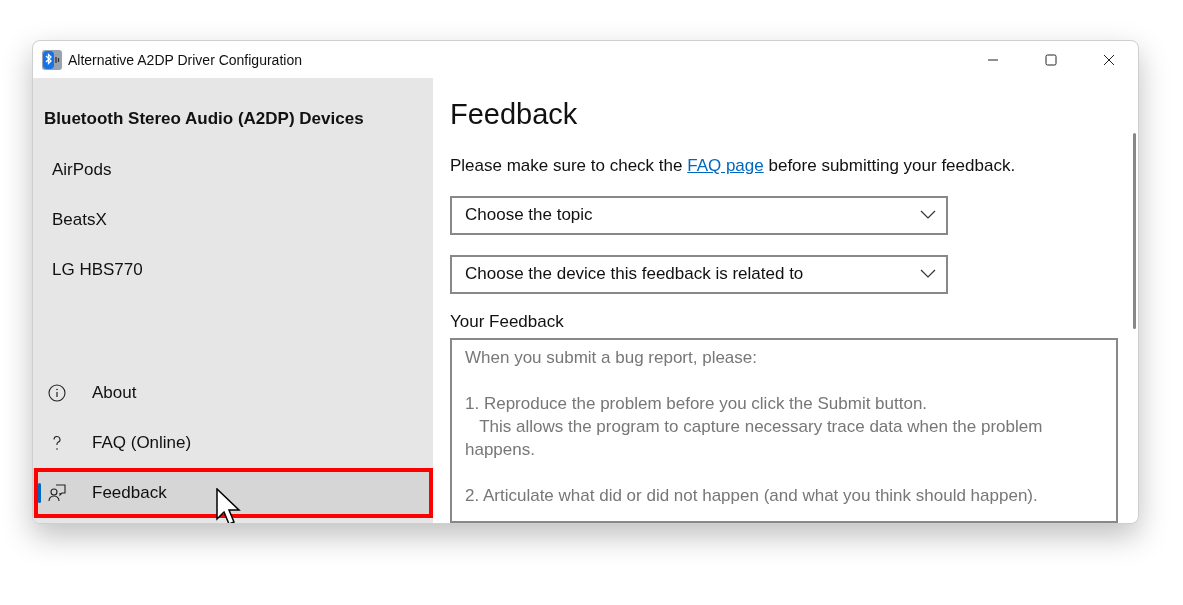  Describe the element at coordinates (725, 165) in the screenshot. I see `faq-link: FAQ page` at that location.